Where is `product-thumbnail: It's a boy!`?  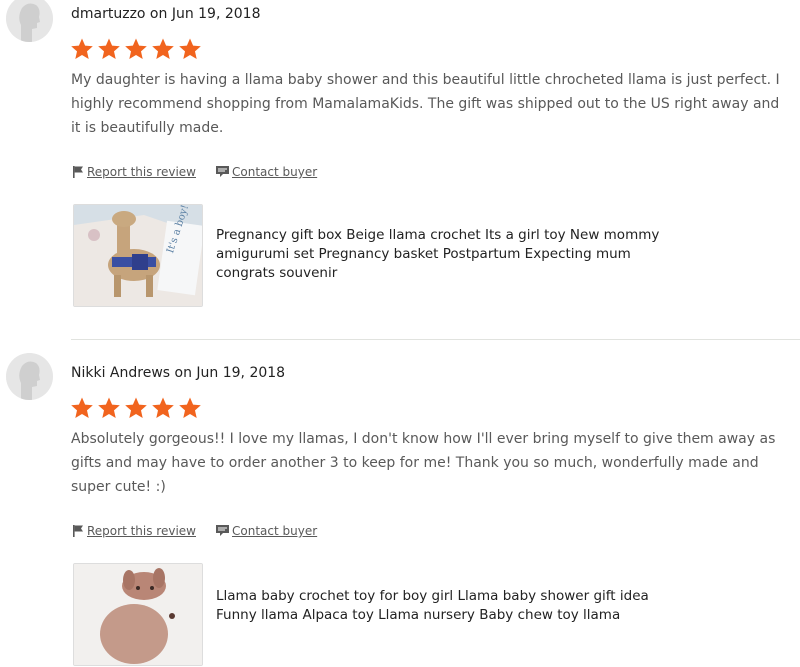
product-thumbnail: It's a boy! is located at coordinates (138, 255).